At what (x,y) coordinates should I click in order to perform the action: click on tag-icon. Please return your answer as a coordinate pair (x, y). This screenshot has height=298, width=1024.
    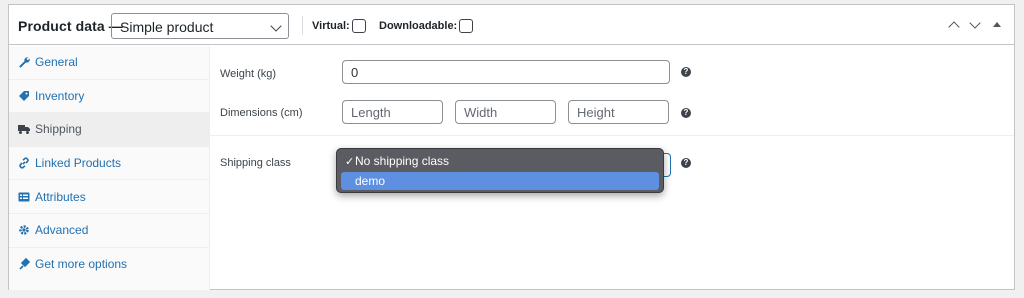
    Looking at the image, I should click on (24, 96).